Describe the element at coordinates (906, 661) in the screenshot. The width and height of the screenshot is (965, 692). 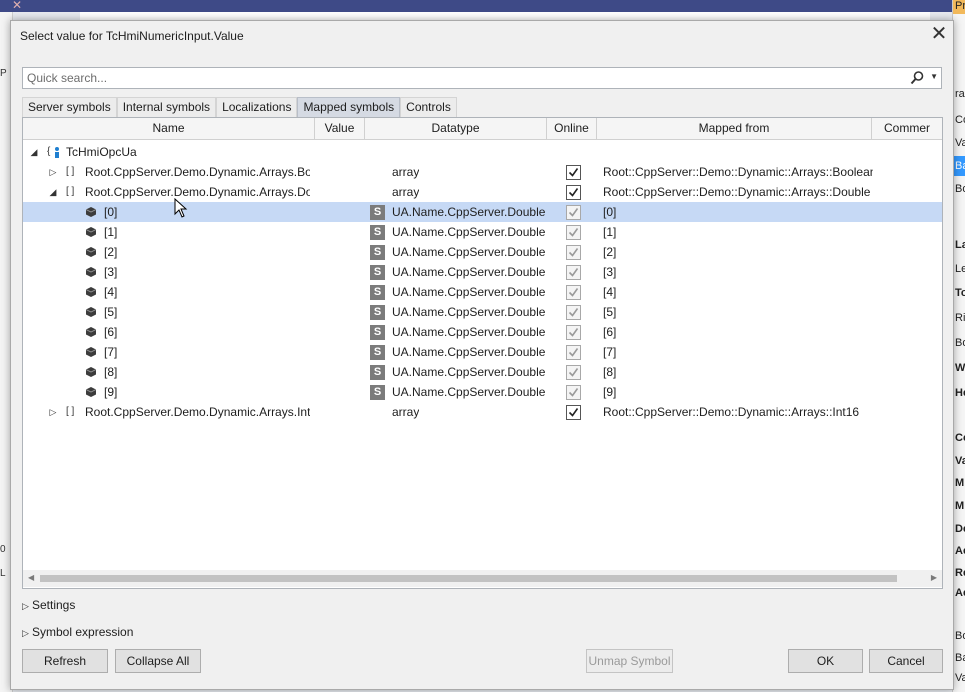
I see `cancel-button: Cancel` at that location.